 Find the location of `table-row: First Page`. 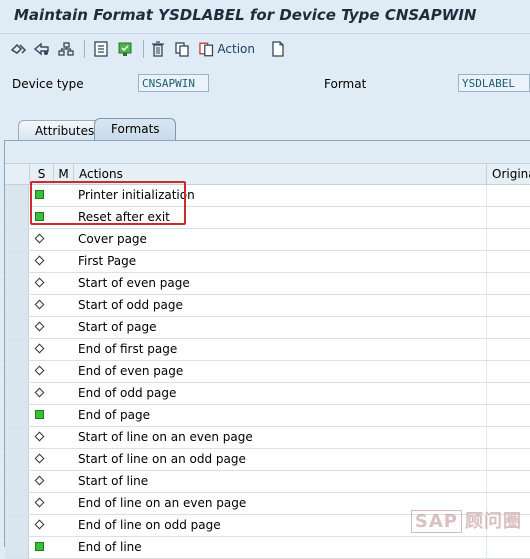

table-row: First Page is located at coordinates (267, 262).